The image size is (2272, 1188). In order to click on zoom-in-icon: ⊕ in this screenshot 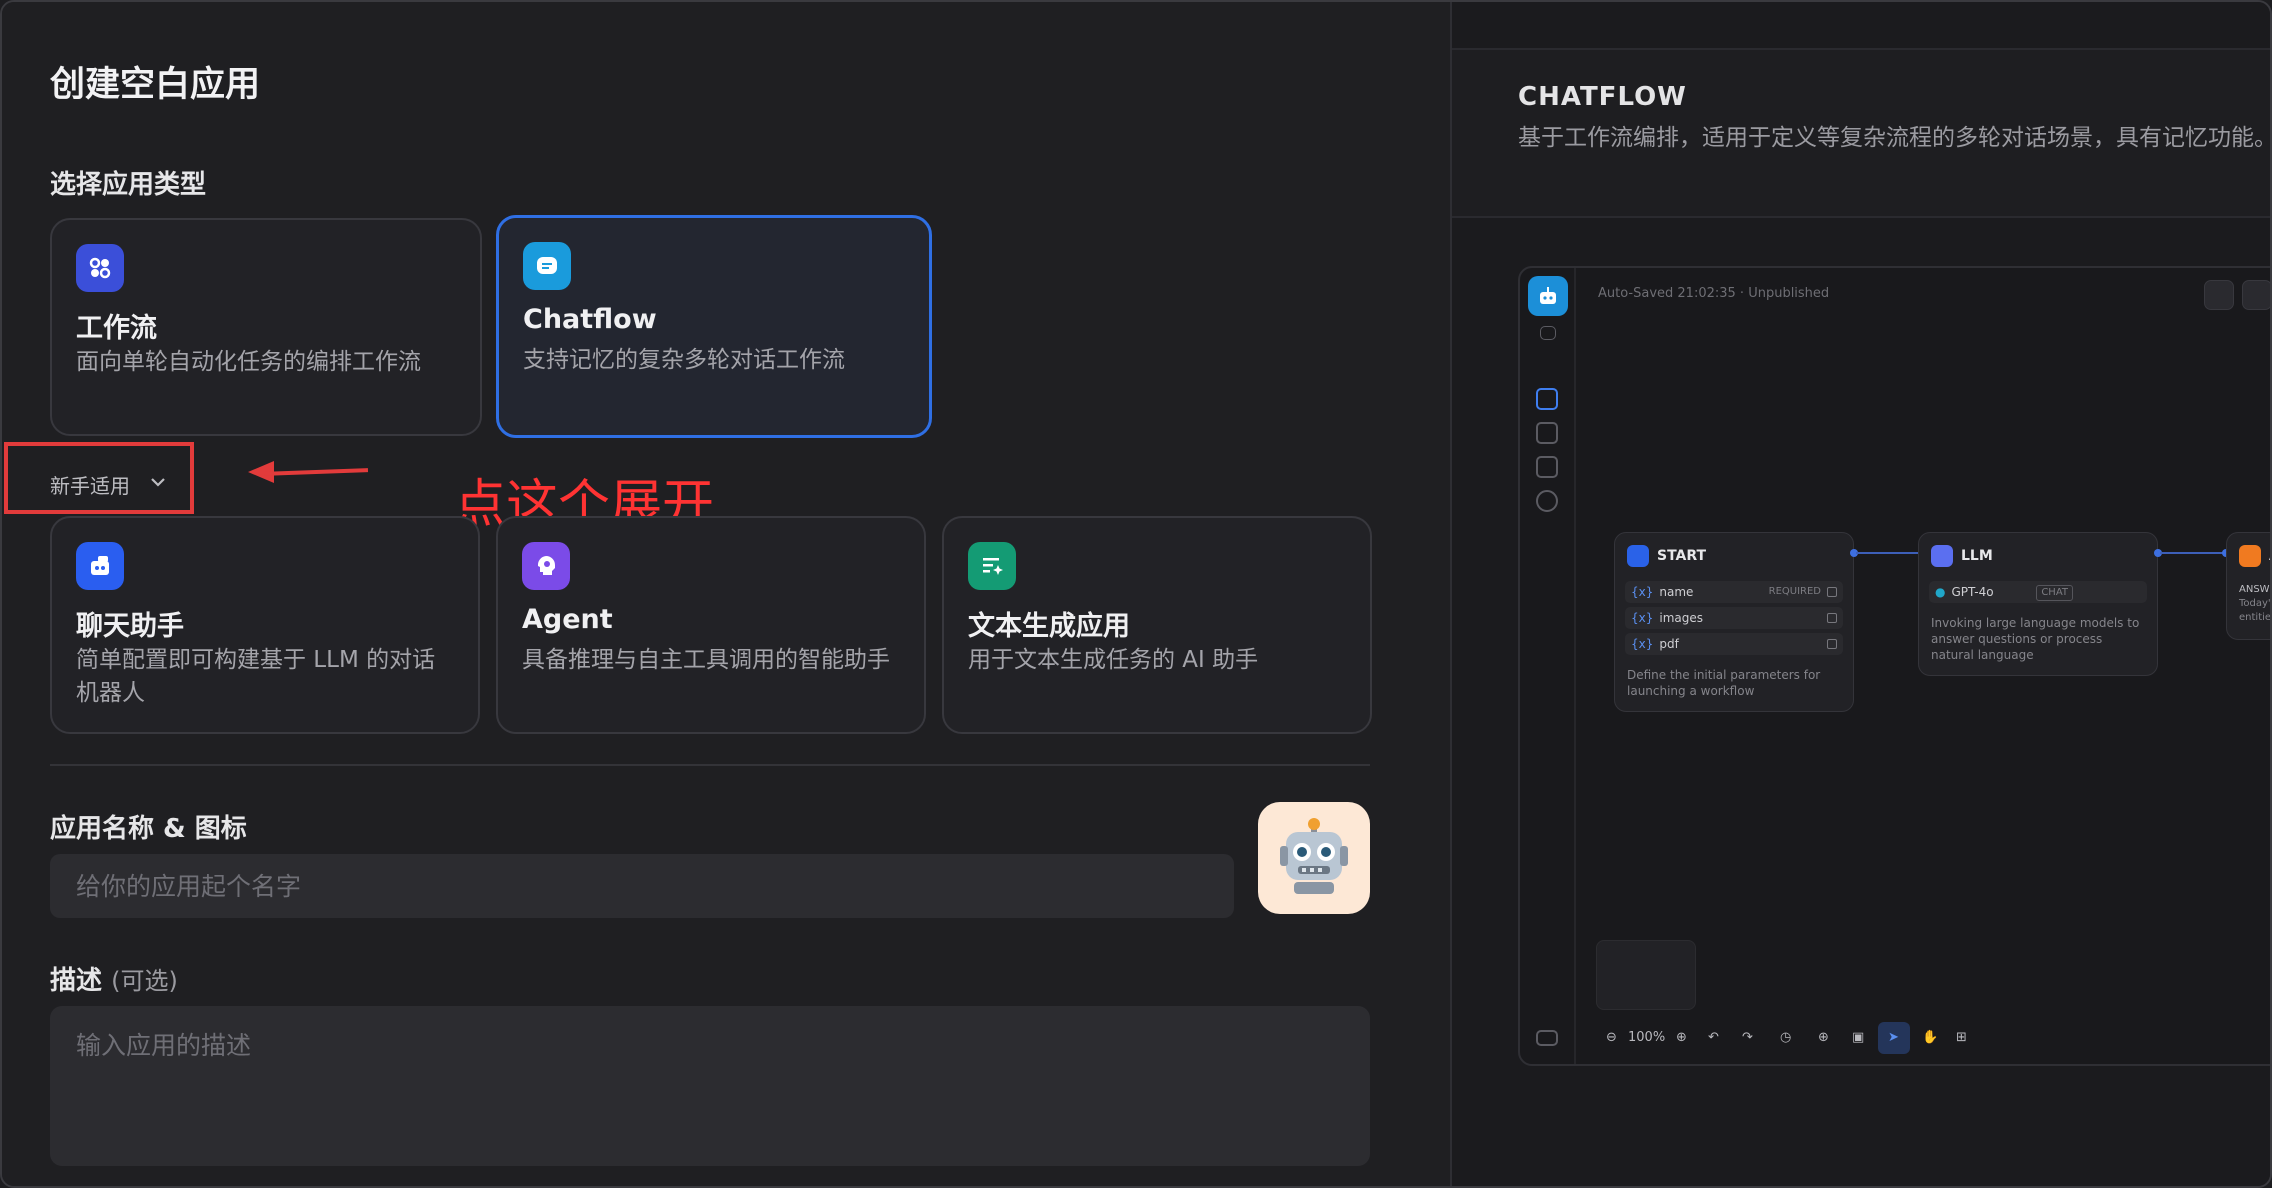, I will do `click(1681, 1037)`.